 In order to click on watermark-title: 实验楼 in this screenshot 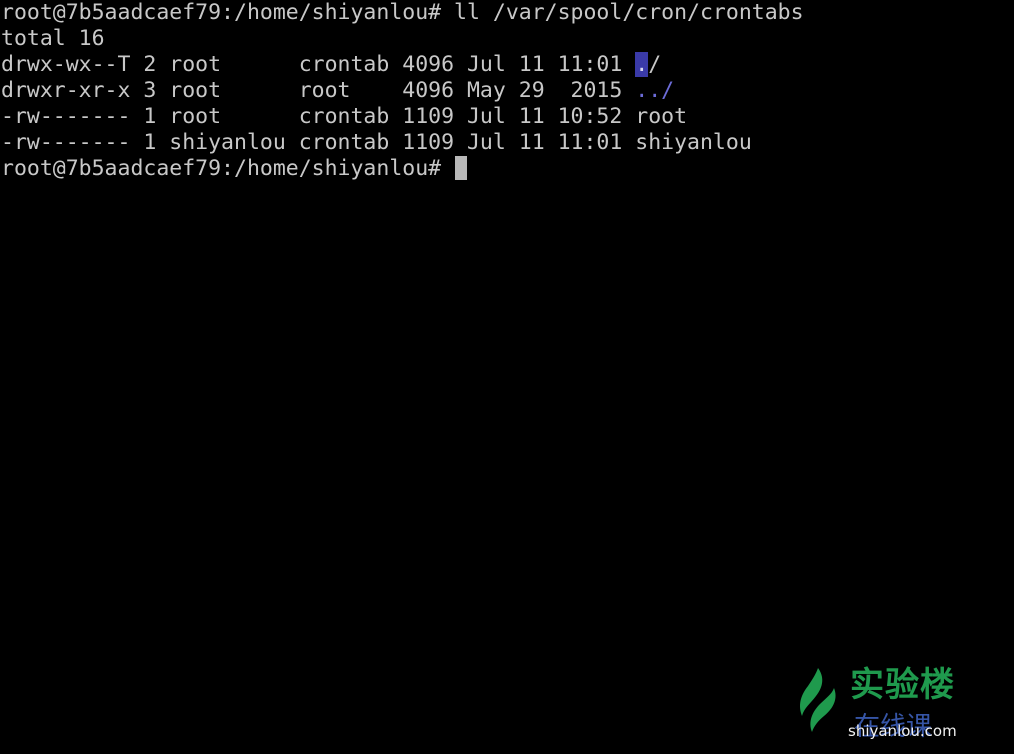, I will do `click(902, 685)`.